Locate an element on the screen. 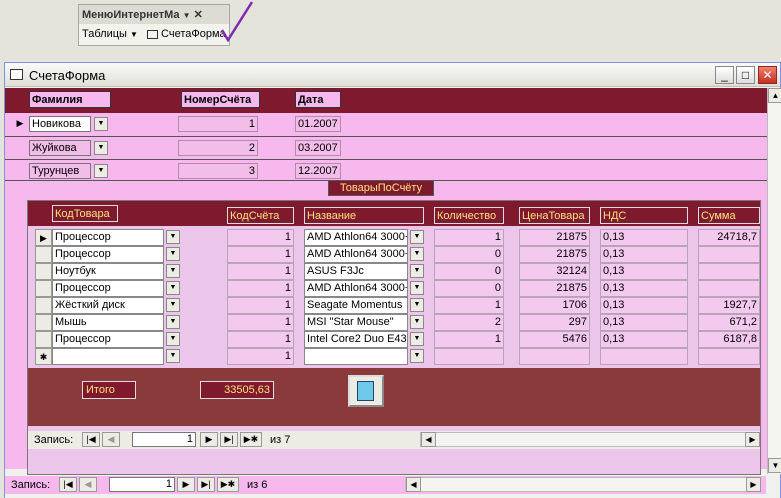  cell-price is located at coordinates (554, 356).